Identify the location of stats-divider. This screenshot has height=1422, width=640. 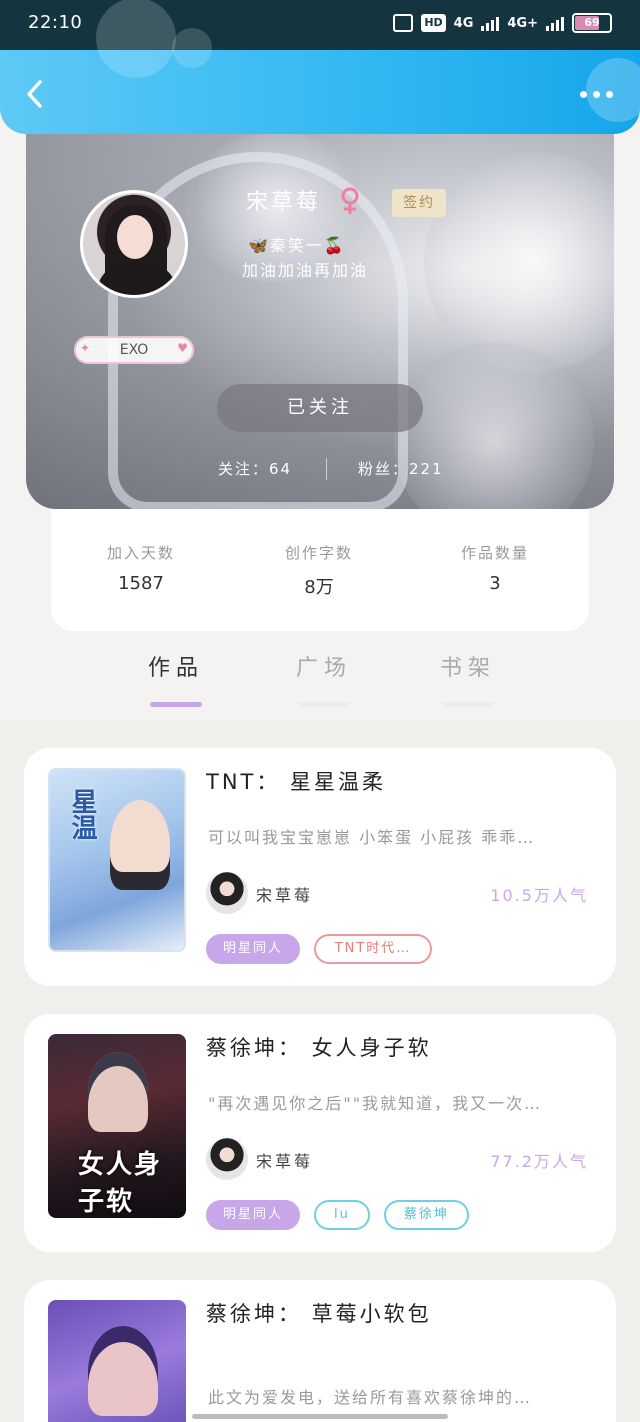
(326, 469).